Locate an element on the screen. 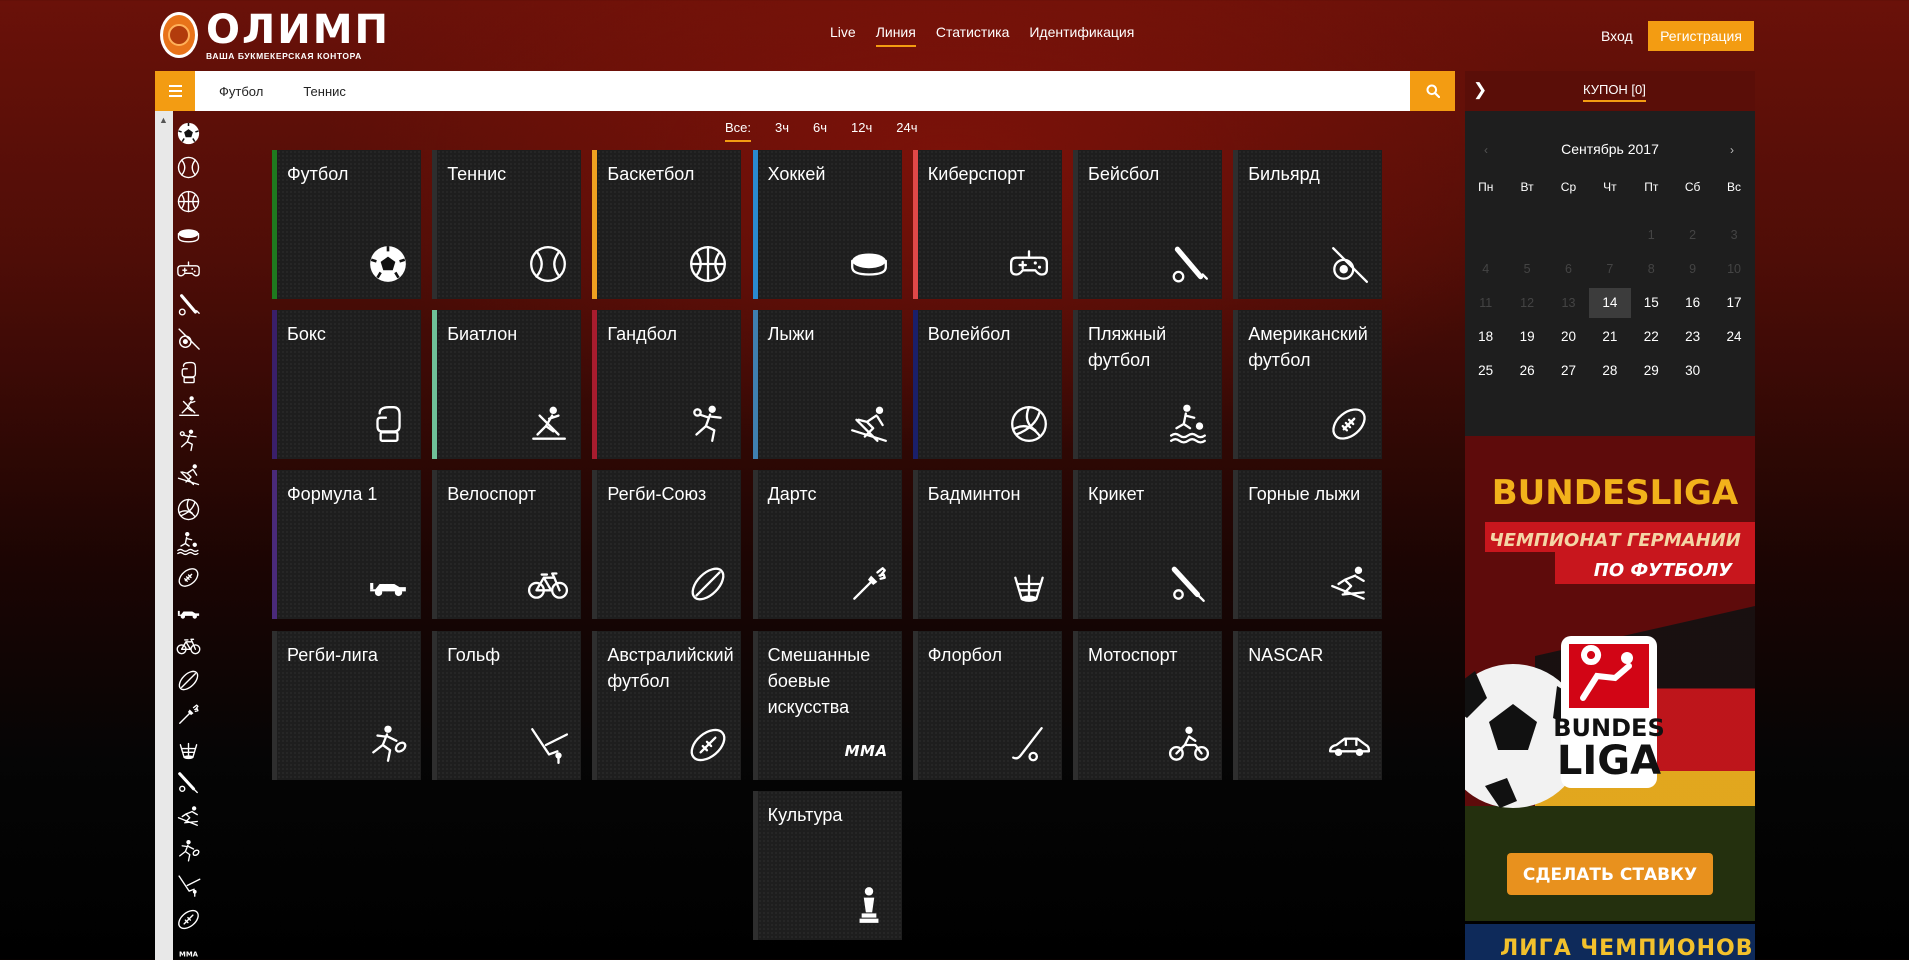  sidebar-scrollbar is located at coordinates (164, 535).